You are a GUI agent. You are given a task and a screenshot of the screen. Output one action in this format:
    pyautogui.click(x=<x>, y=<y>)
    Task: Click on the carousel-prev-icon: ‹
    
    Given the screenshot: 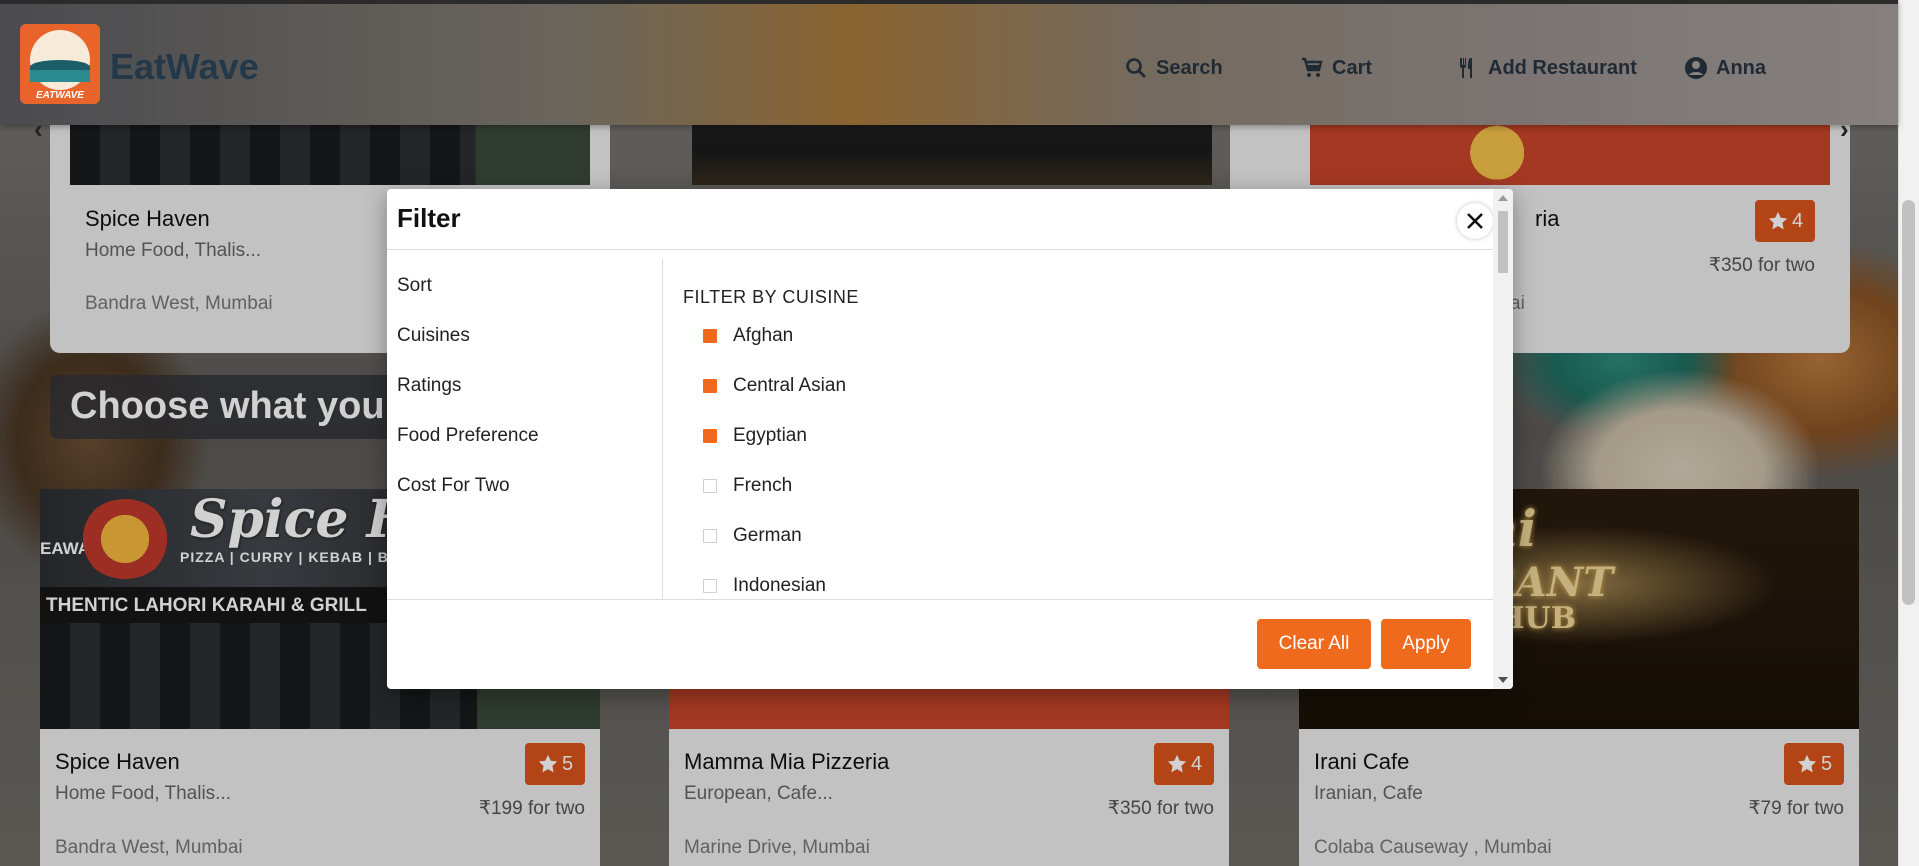 What is the action you would take?
    pyautogui.click(x=38, y=129)
    